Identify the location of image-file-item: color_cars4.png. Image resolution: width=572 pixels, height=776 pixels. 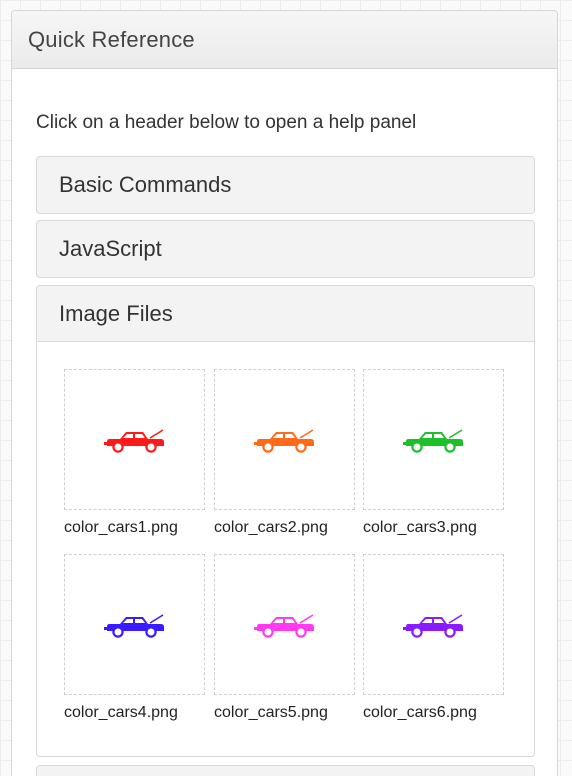
(134, 638).